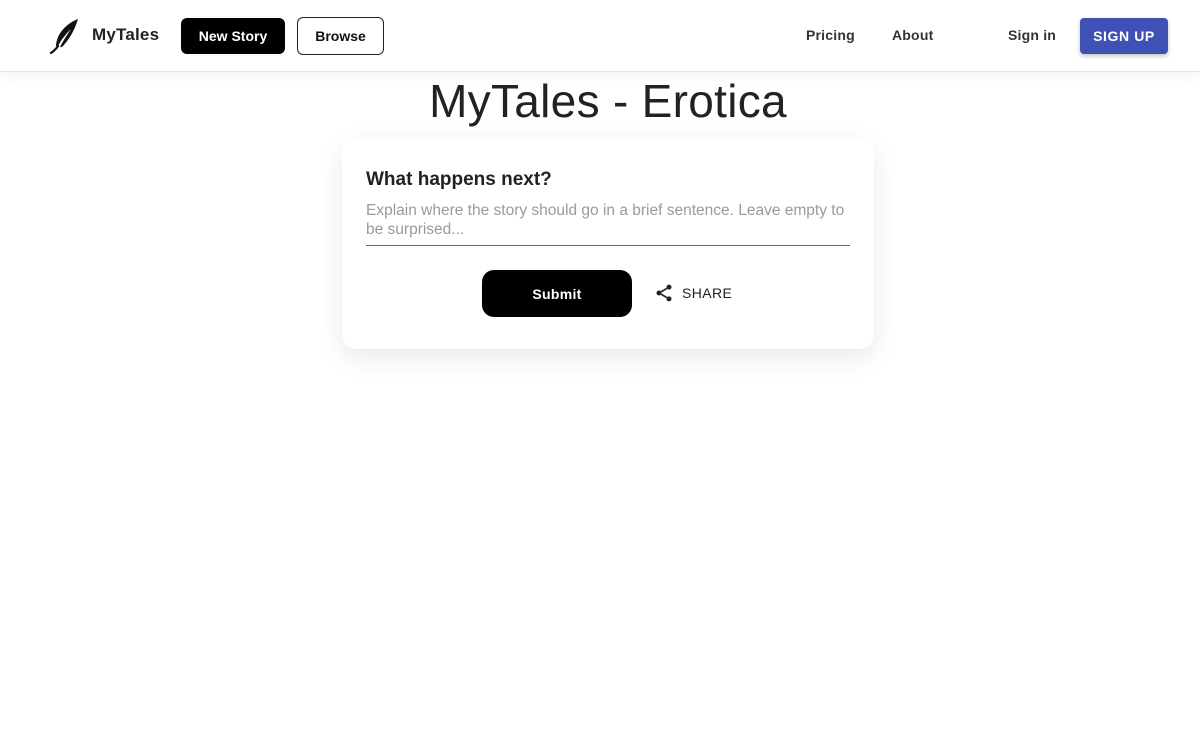 This screenshot has width=1200, height=750. What do you see at coordinates (233, 36) in the screenshot?
I see `new-story-button: New Story` at bounding box center [233, 36].